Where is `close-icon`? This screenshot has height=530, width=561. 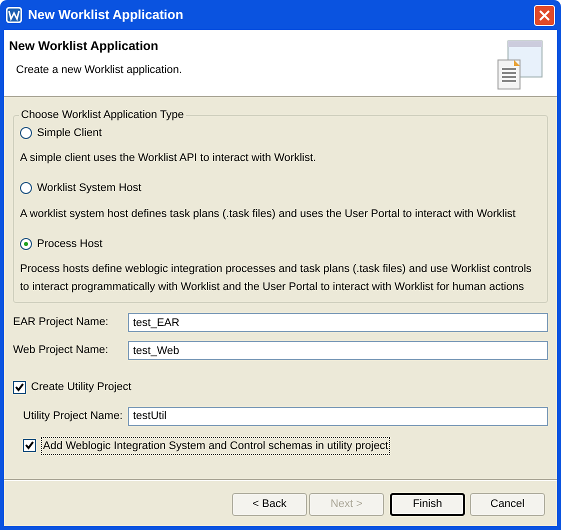 close-icon is located at coordinates (544, 15).